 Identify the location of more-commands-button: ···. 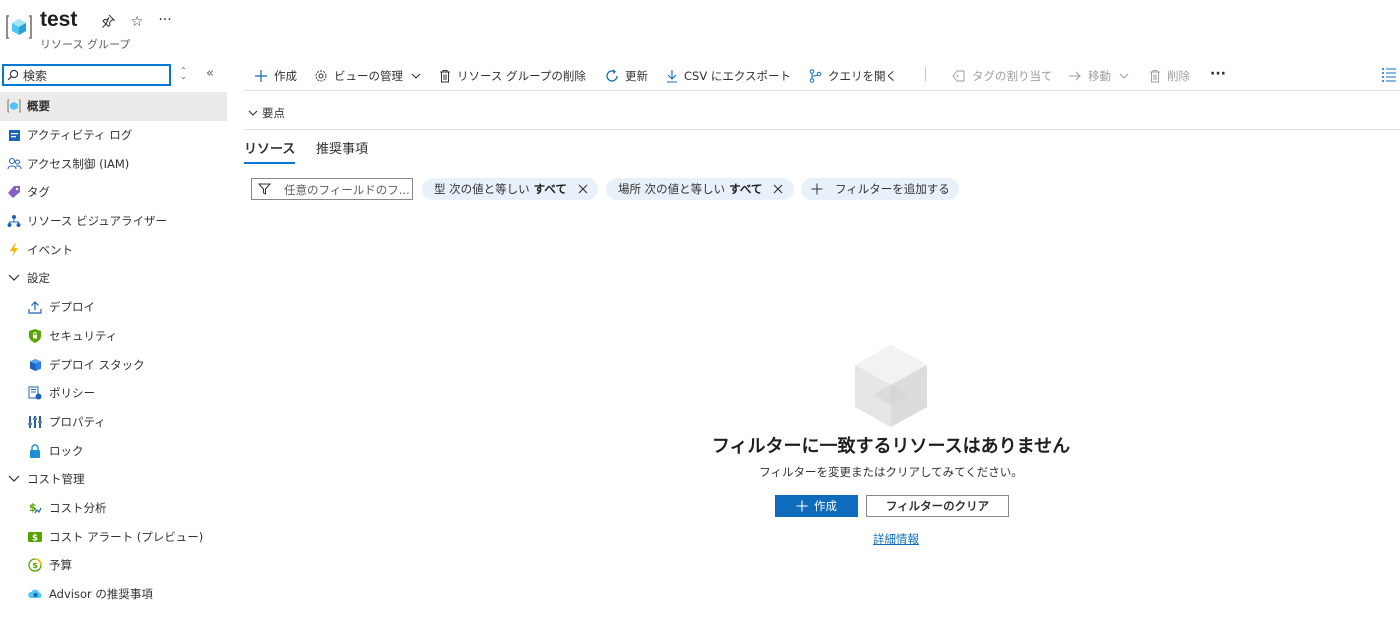
(1218, 74).